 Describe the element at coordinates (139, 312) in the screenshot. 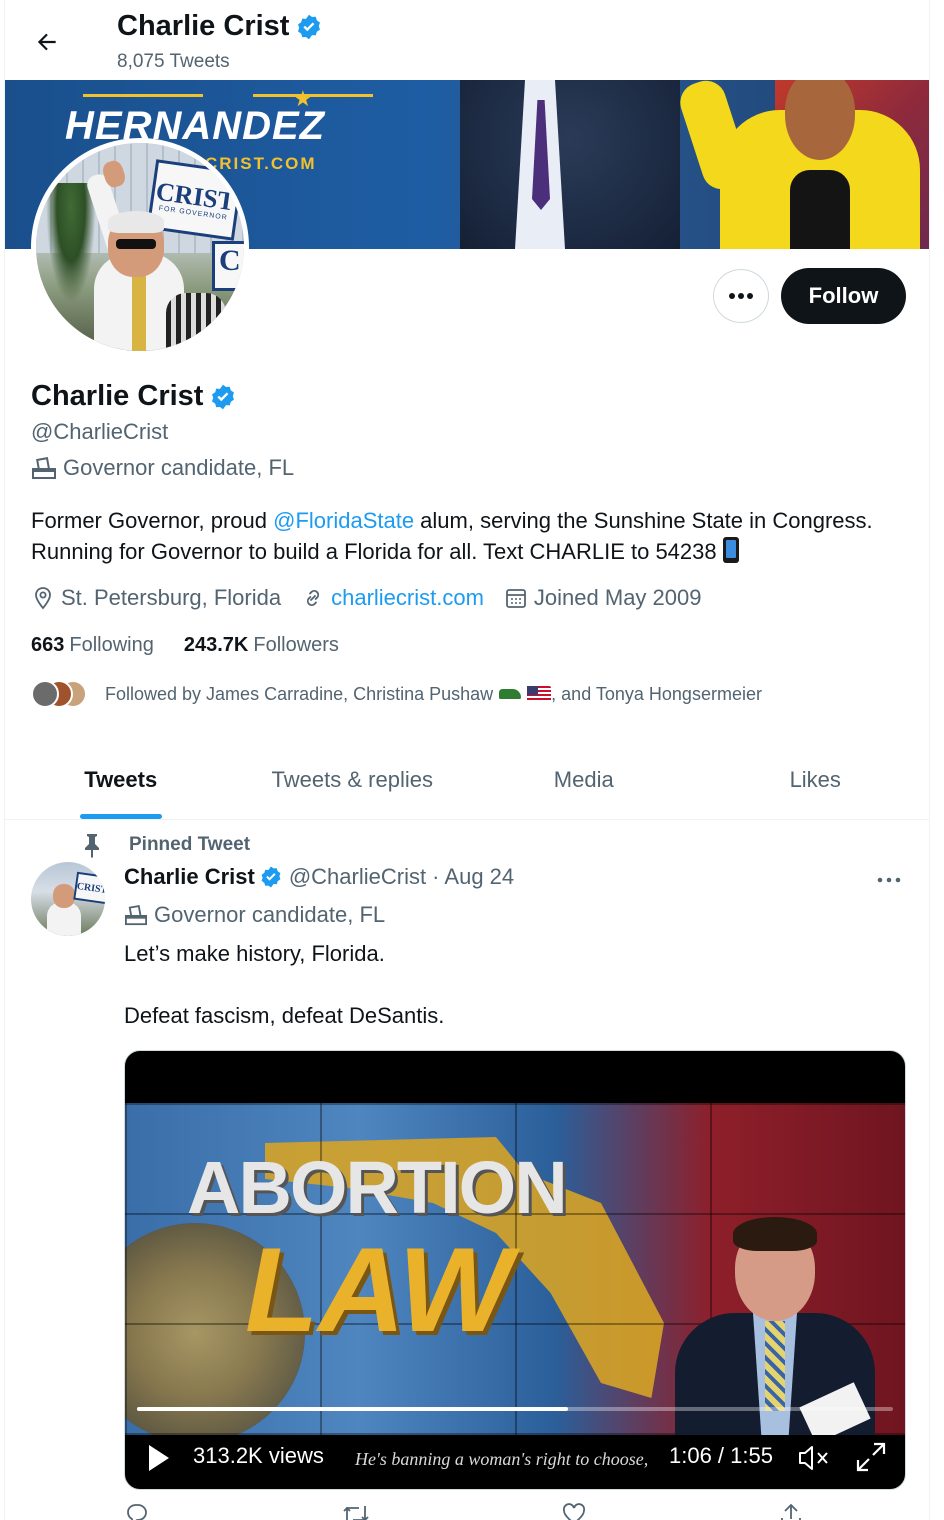

I see `avatar-tie` at that location.